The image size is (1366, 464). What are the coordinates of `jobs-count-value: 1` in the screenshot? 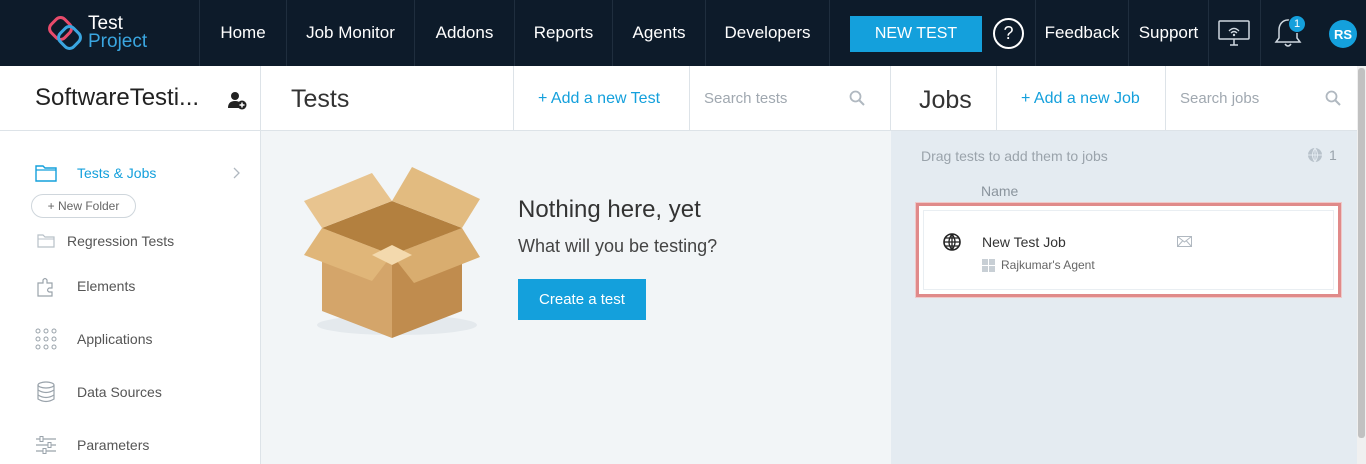 It's located at (1333, 155).